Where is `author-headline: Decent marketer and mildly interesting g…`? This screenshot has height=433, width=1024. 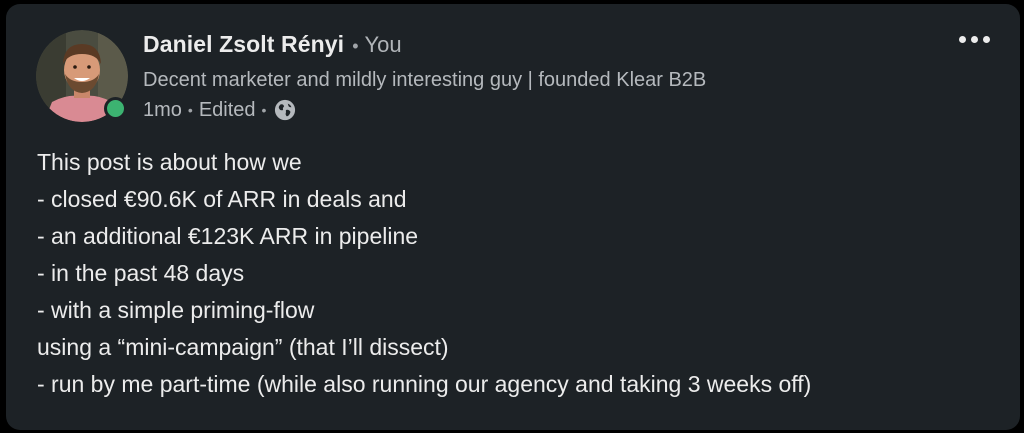 author-headline: Decent marketer and mildly interesting g… is located at coordinates (425, 80).